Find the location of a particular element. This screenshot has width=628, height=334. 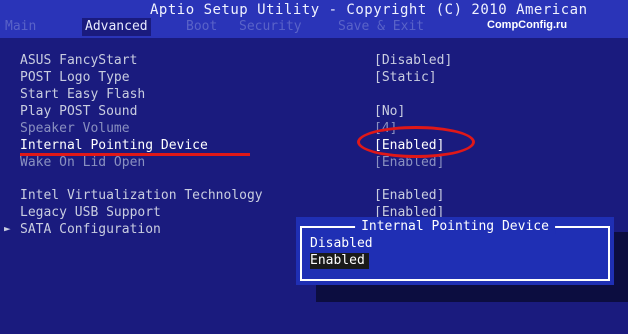

submenu-arrow-icon: ► is located at coordinates (7, 228).